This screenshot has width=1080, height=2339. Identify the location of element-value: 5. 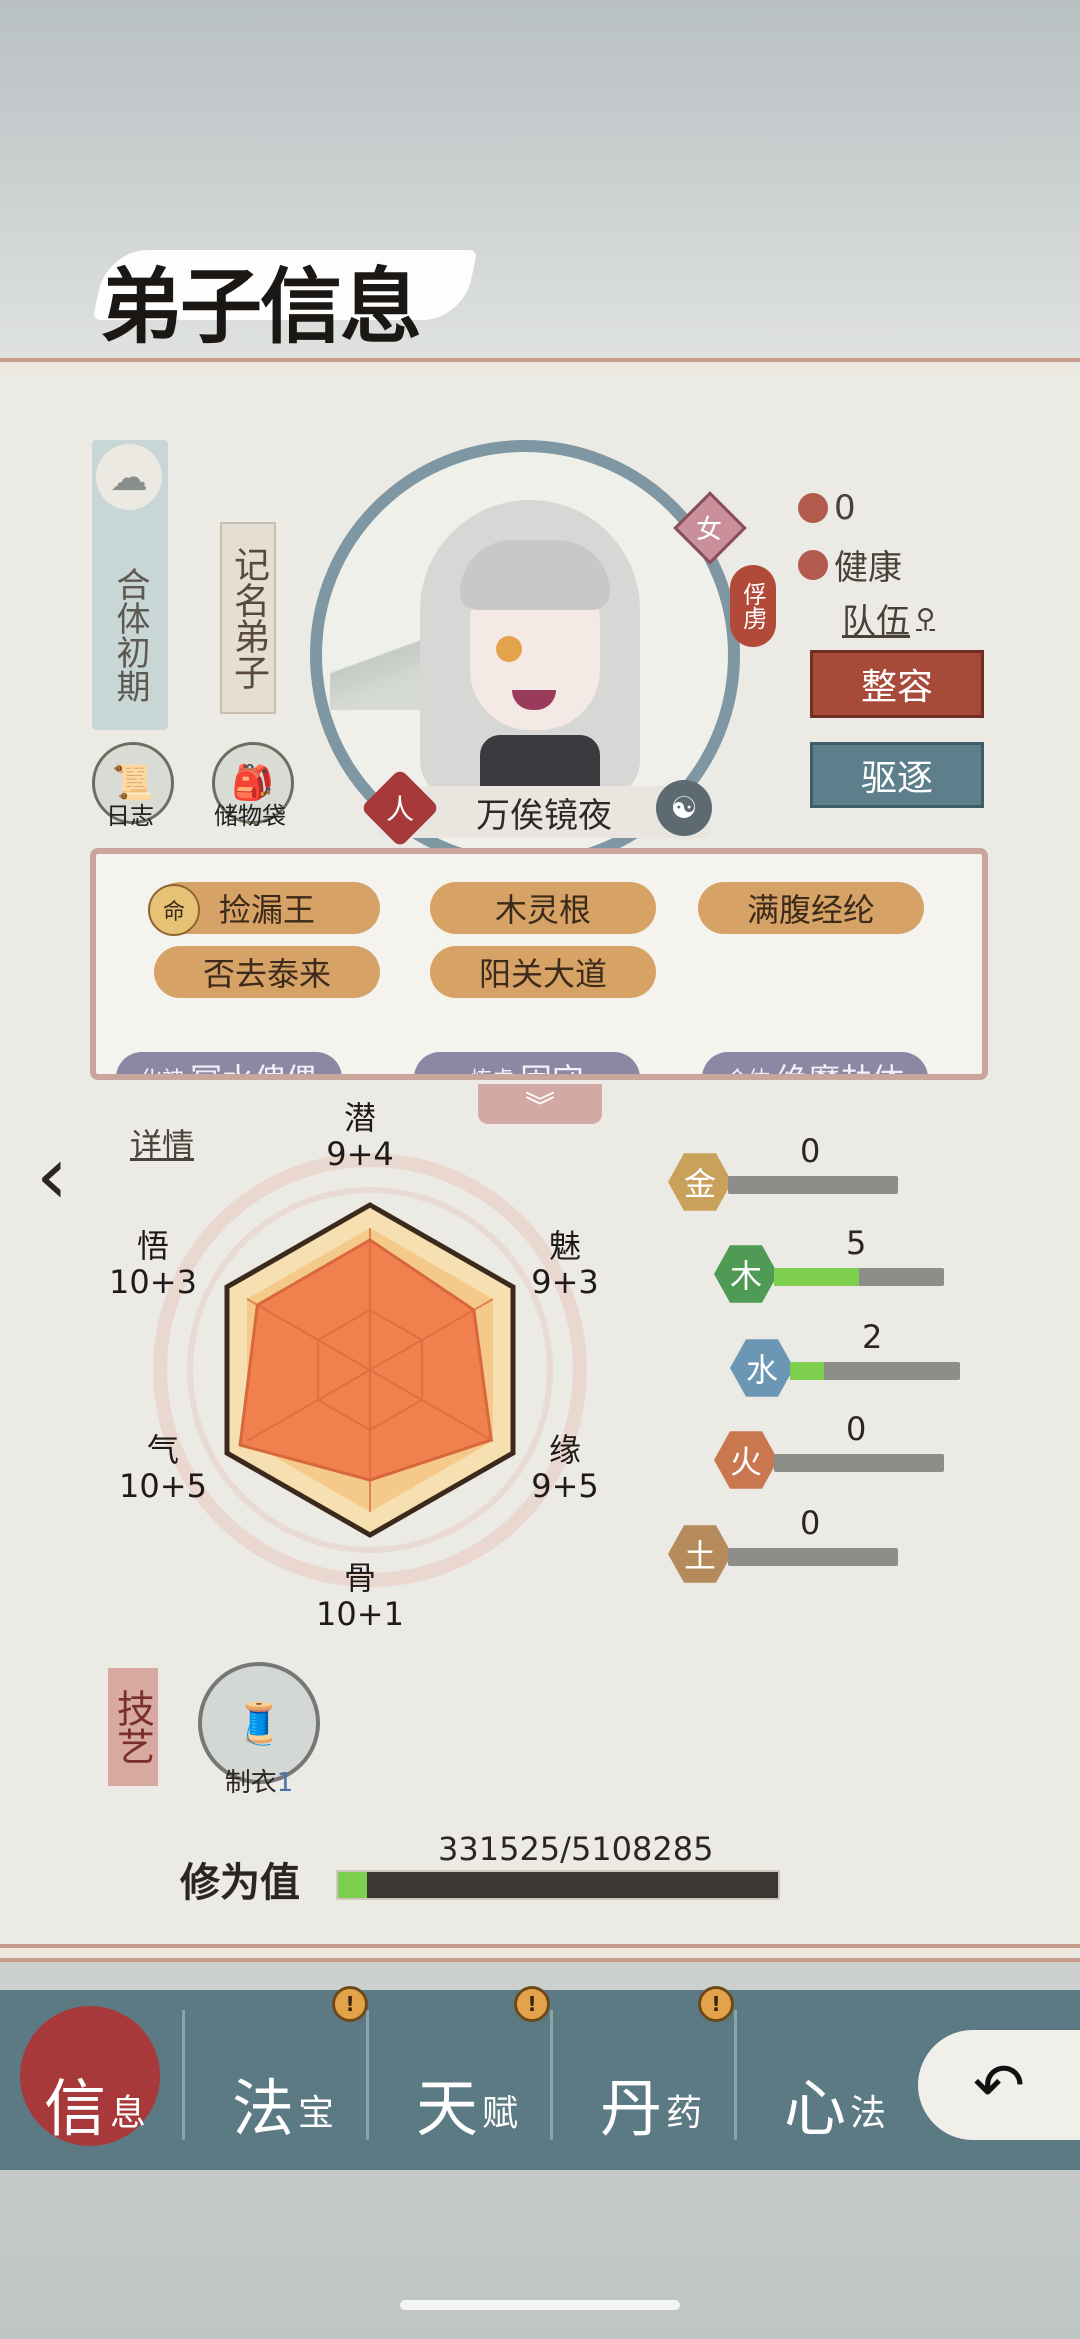
(856, 1243).